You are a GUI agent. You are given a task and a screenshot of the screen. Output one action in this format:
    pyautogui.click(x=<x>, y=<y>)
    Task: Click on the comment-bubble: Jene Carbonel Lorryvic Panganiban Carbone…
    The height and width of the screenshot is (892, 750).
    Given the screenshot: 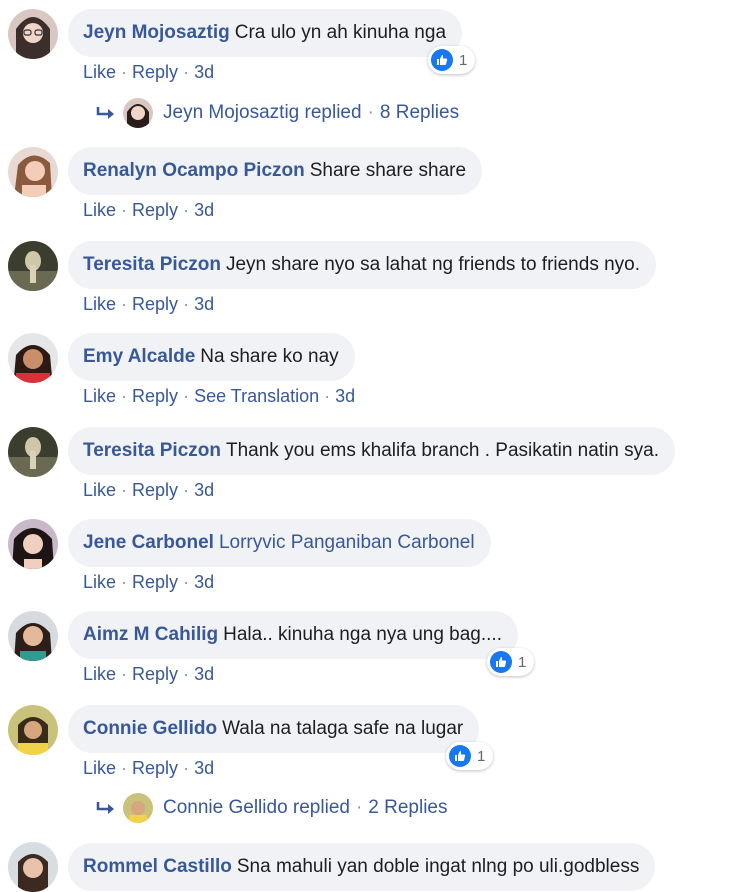 What is the action you would take?
    pyautogui.click(x=279, y=543)
    